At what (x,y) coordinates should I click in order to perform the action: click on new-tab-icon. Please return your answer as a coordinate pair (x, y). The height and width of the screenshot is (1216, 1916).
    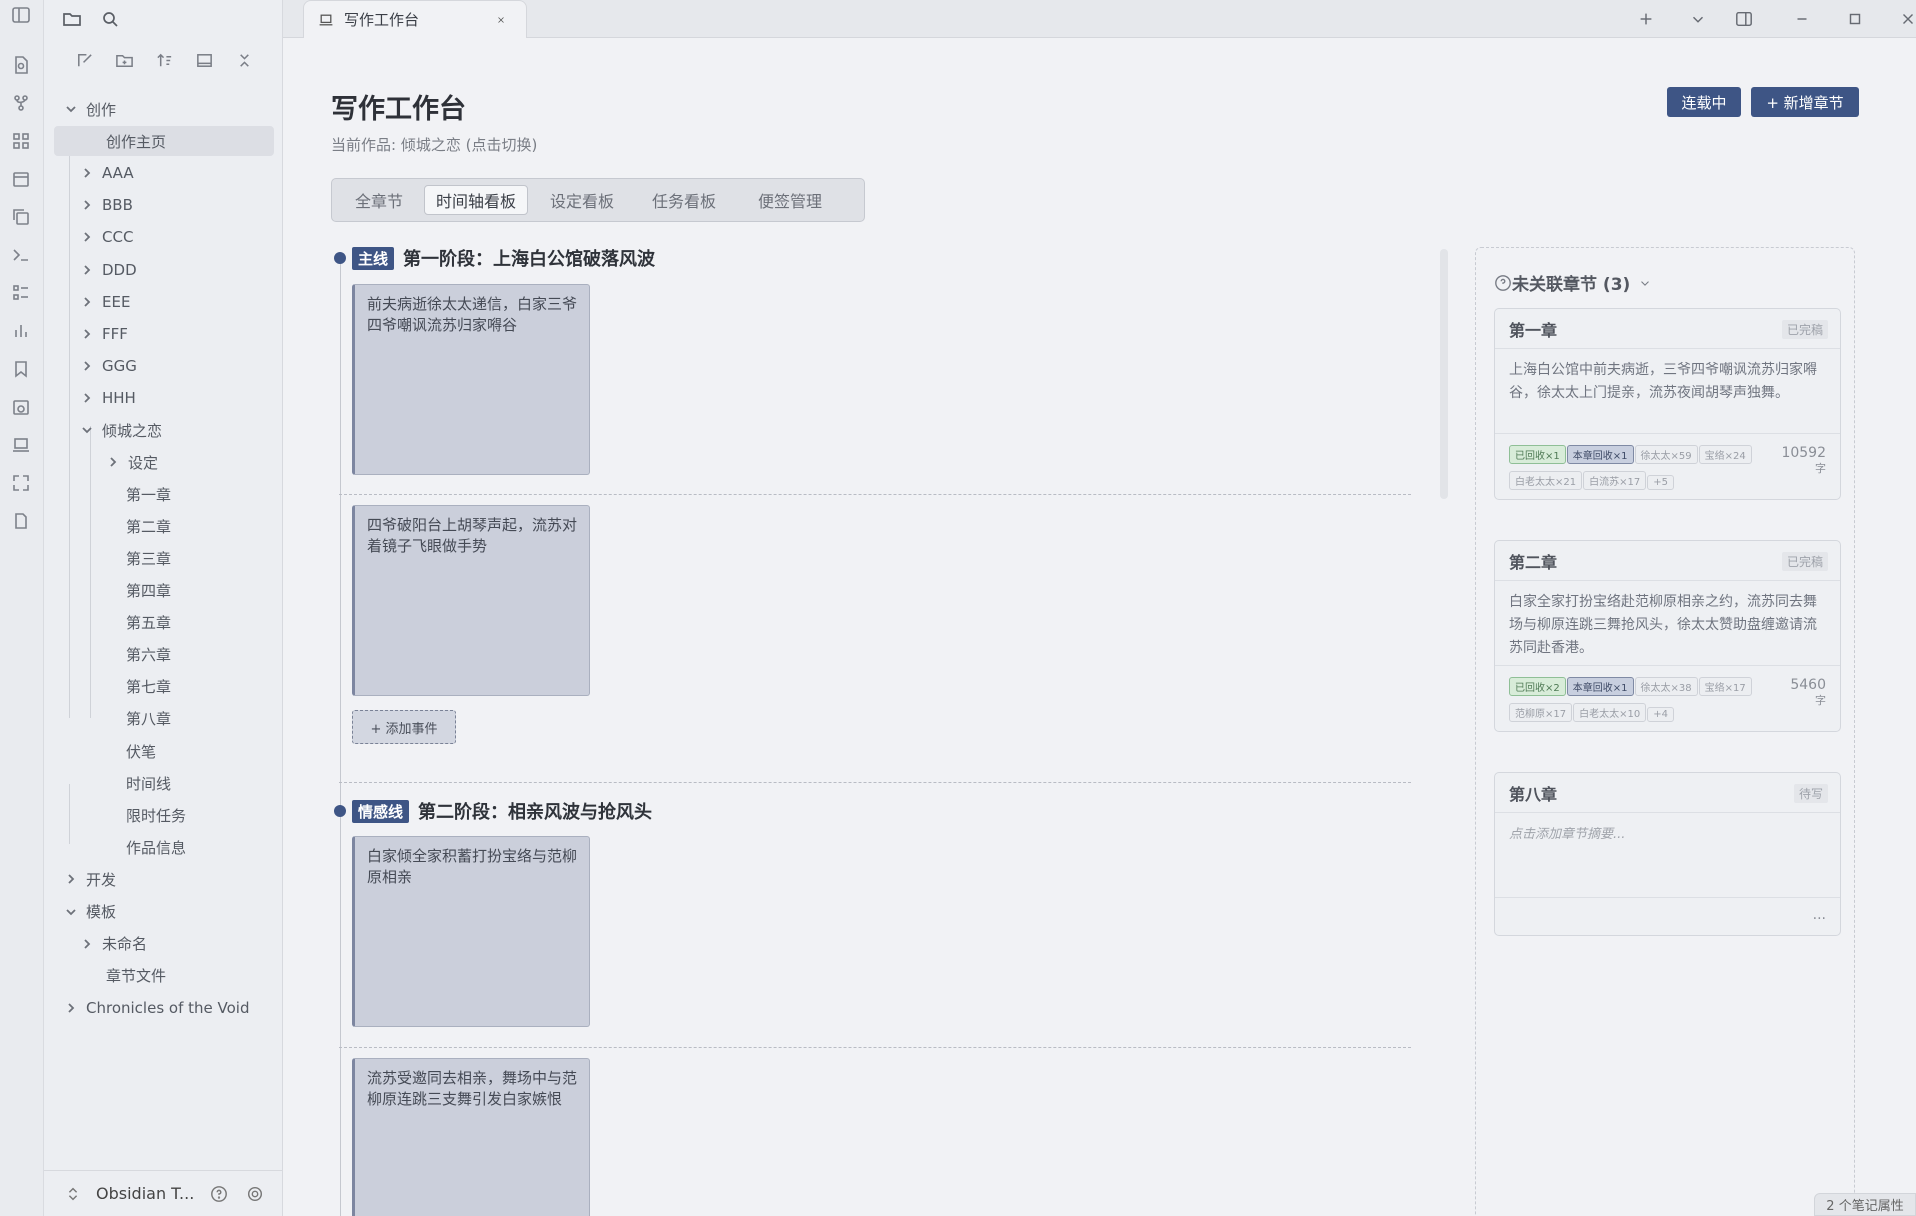
    Looking at the image, I should click on (1646, 19).